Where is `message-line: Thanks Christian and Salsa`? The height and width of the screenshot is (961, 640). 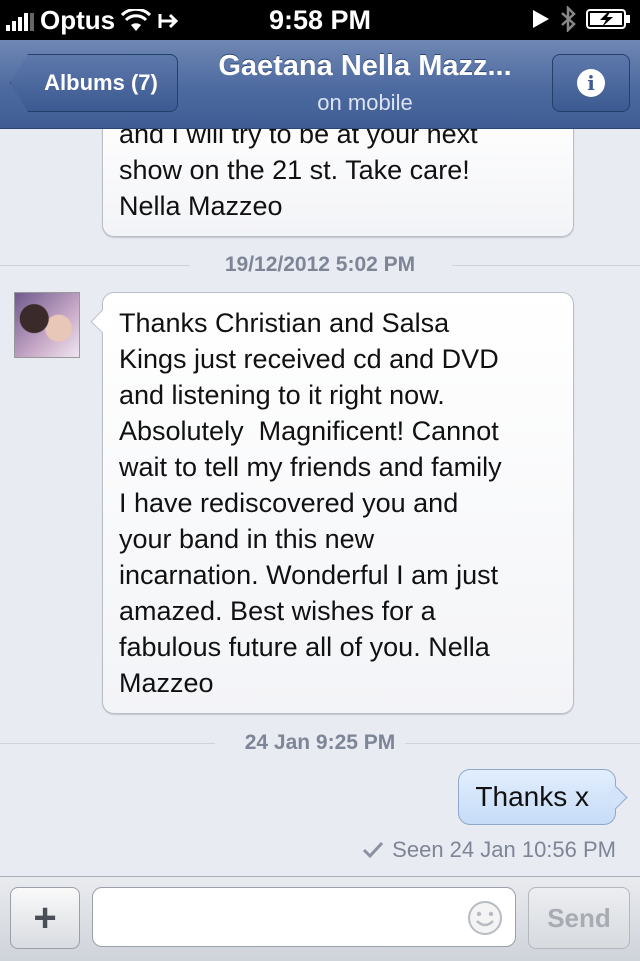 message-line: Thanks Christian and Salsa is located at coordinates (284, 323).